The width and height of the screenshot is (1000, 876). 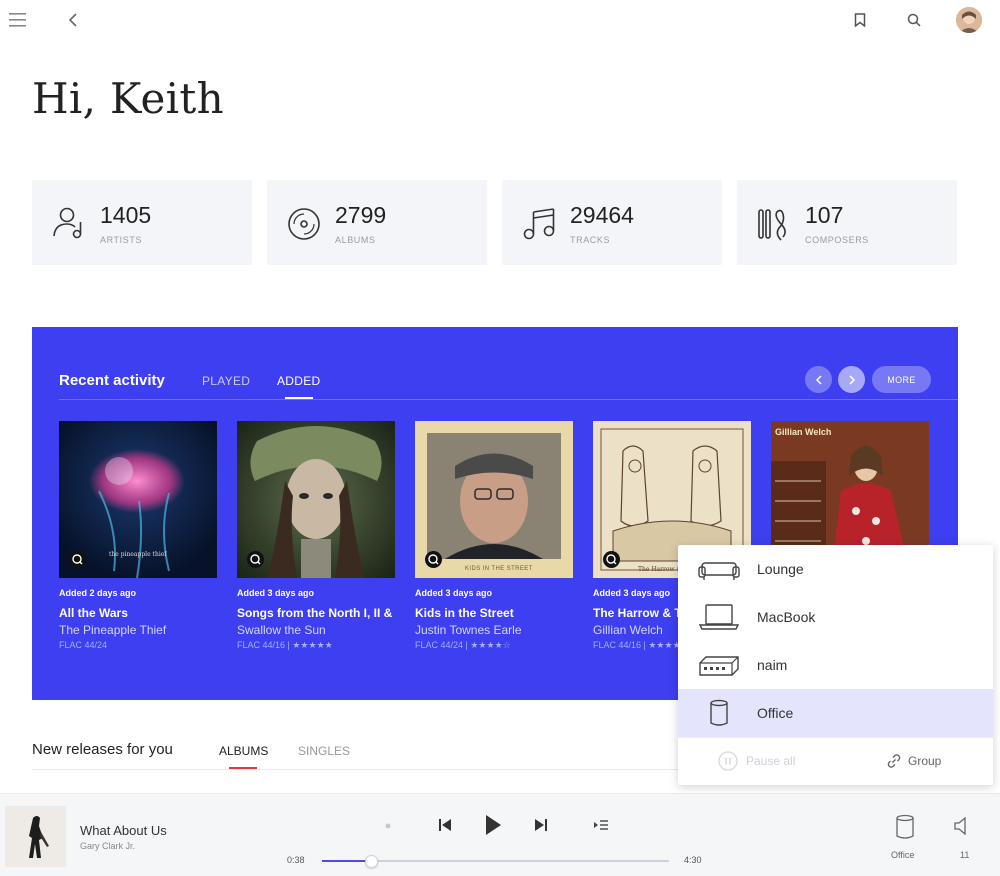 What do you see at coordinates (775, 224) in the screenshot?
I see `composer-icon` at bounding box center [775, 224].